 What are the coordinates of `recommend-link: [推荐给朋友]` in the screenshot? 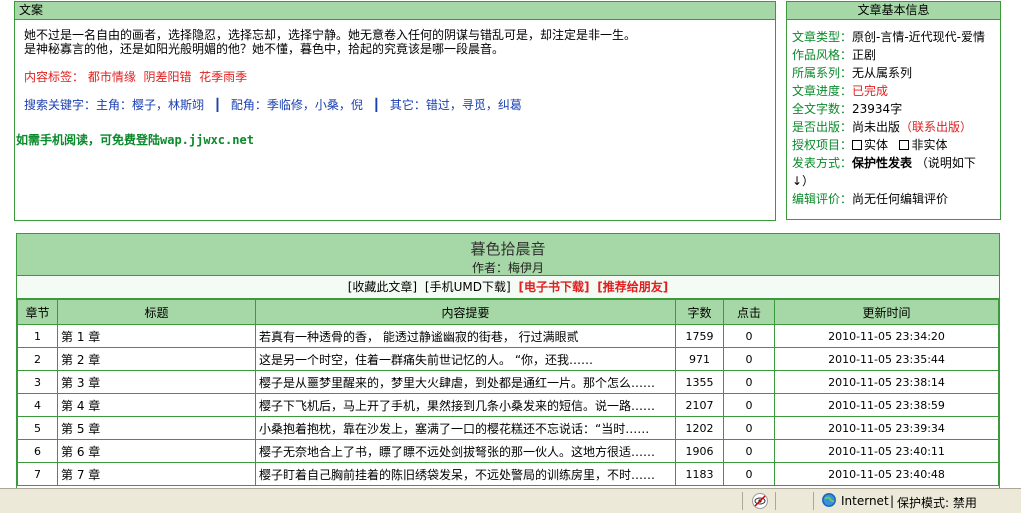 It's located at (632, 287).